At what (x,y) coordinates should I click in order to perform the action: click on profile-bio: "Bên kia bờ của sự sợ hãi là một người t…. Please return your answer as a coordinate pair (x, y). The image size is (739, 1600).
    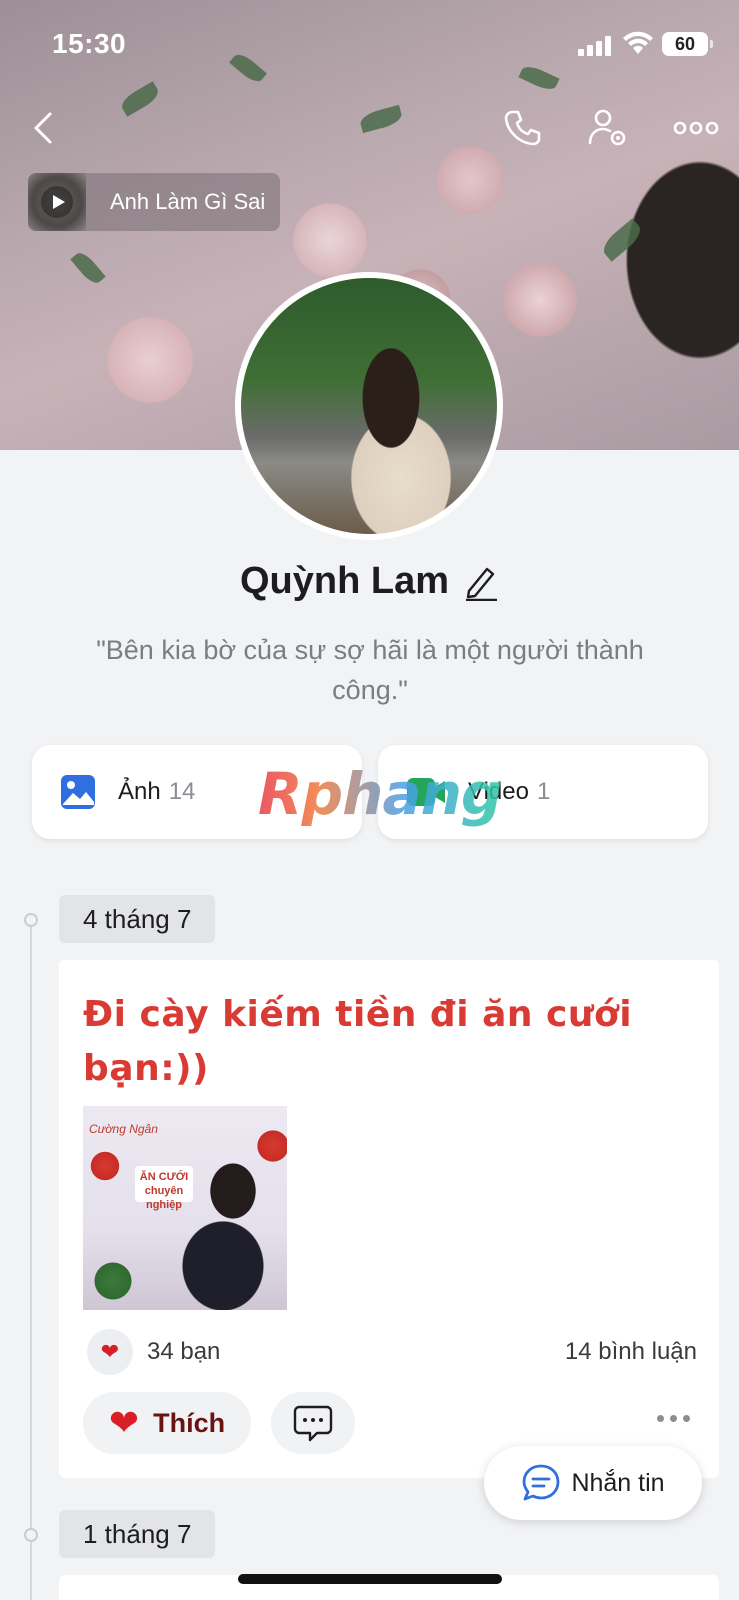
    Looking at the image, I should click on (370, 670).